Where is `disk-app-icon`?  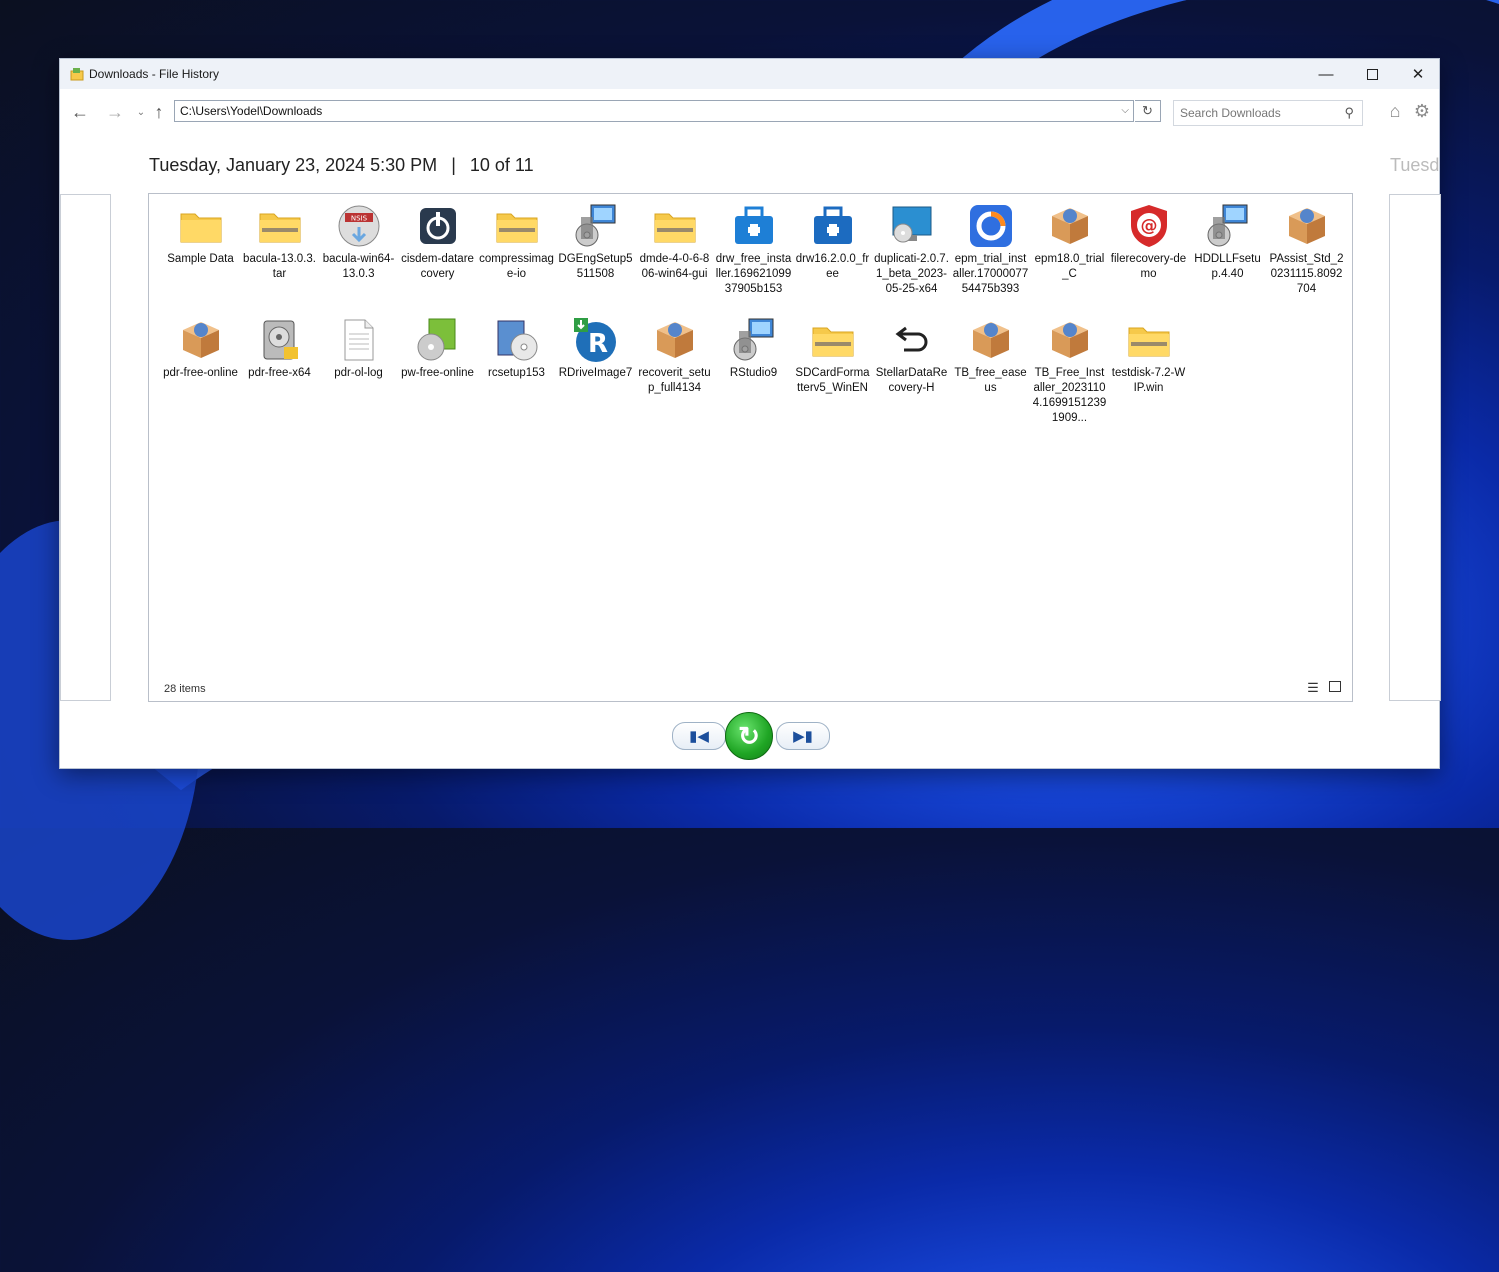
disk-app-icon is located at coordinates (438, 226).